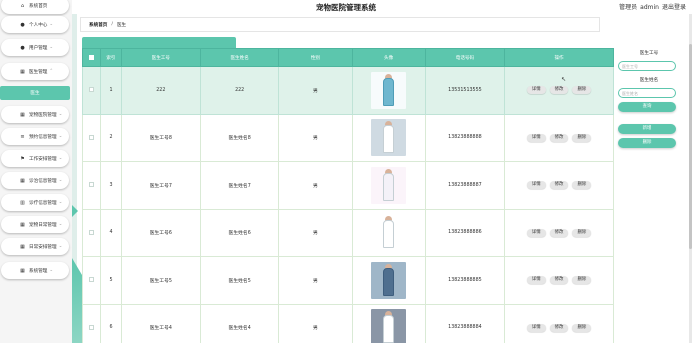  What do you see at coordinates (35, 270) in the screenshot?
I see `sidebar-item-system: ▦ 系统管理 ⌄` at bounding box center [35, 270].